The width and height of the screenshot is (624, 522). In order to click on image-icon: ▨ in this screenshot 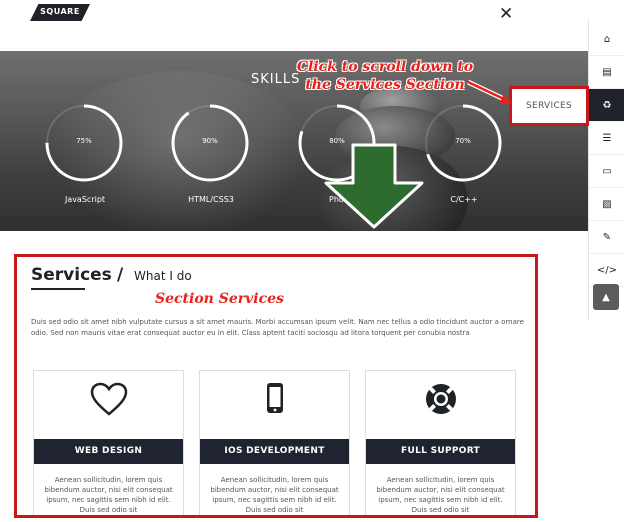, I will do `click(607, 204)`.